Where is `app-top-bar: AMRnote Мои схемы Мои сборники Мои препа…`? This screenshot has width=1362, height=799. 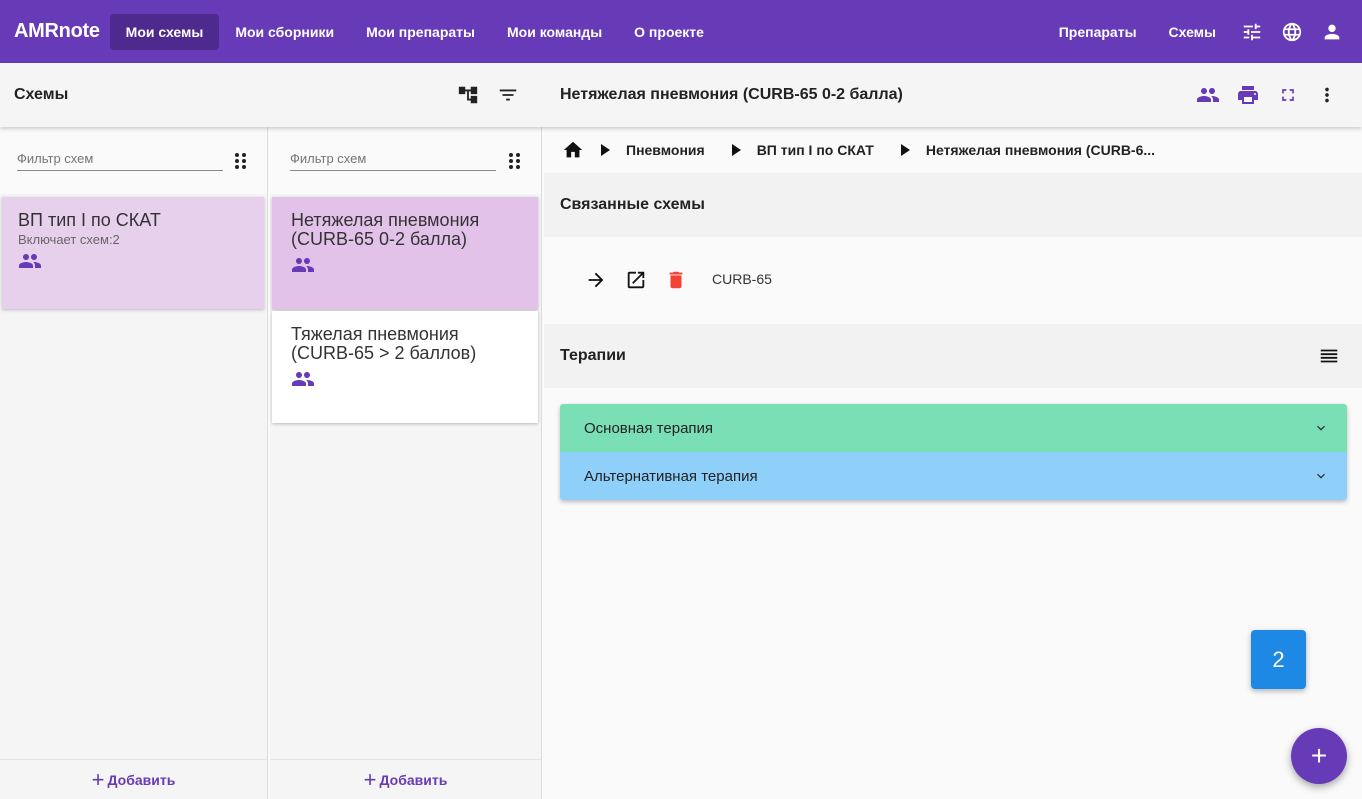
app-top-bar: AMRnote Мои схемы Мои сборники Мои препа… is located at coordinates (681, 31).